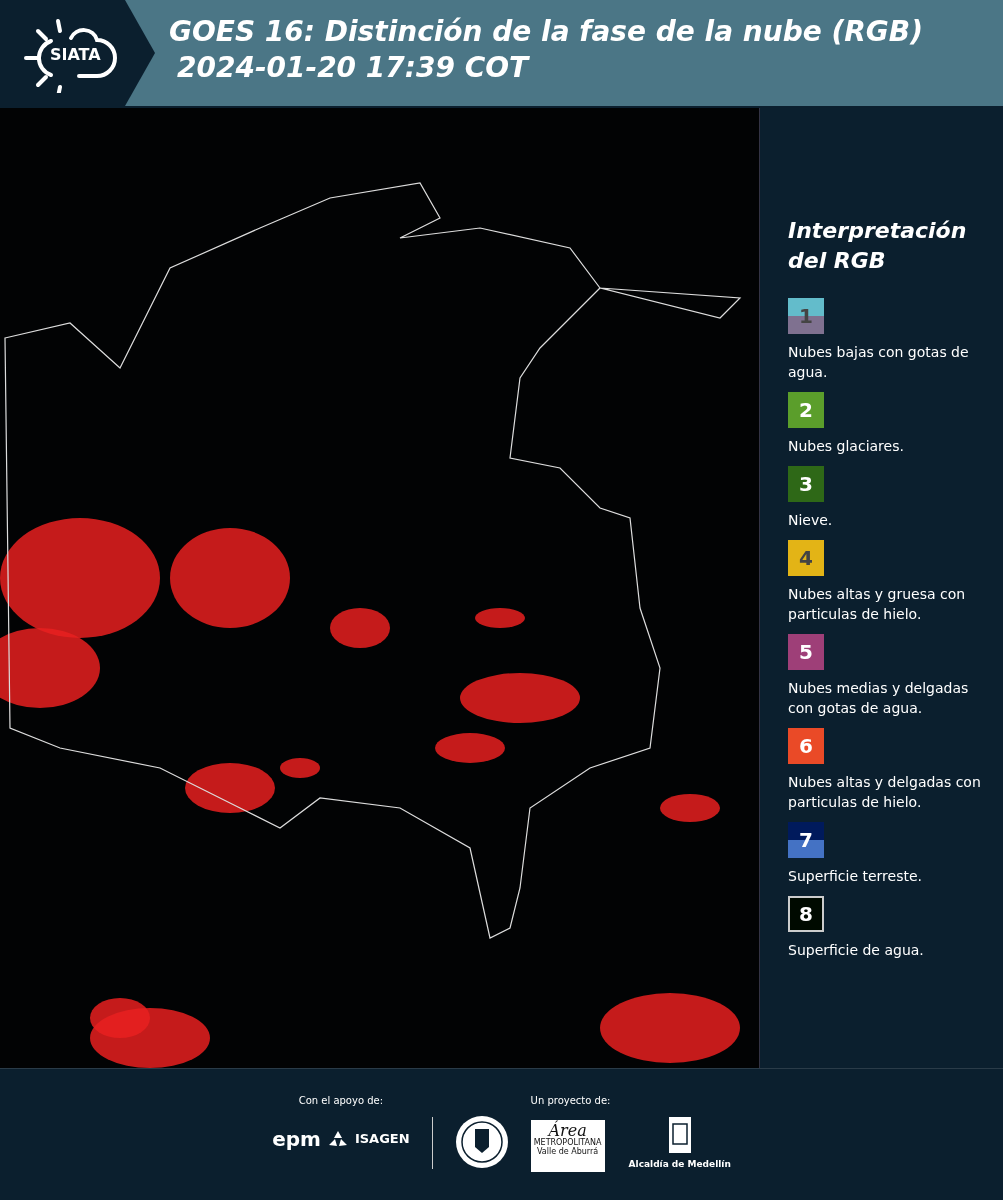 This screenshot has height=1200, width=1003. What do you see at coordinates (571, 1101) in the screenshot?
I see `project-label: Un proyecto de:` at bounding box center [571, 1101].